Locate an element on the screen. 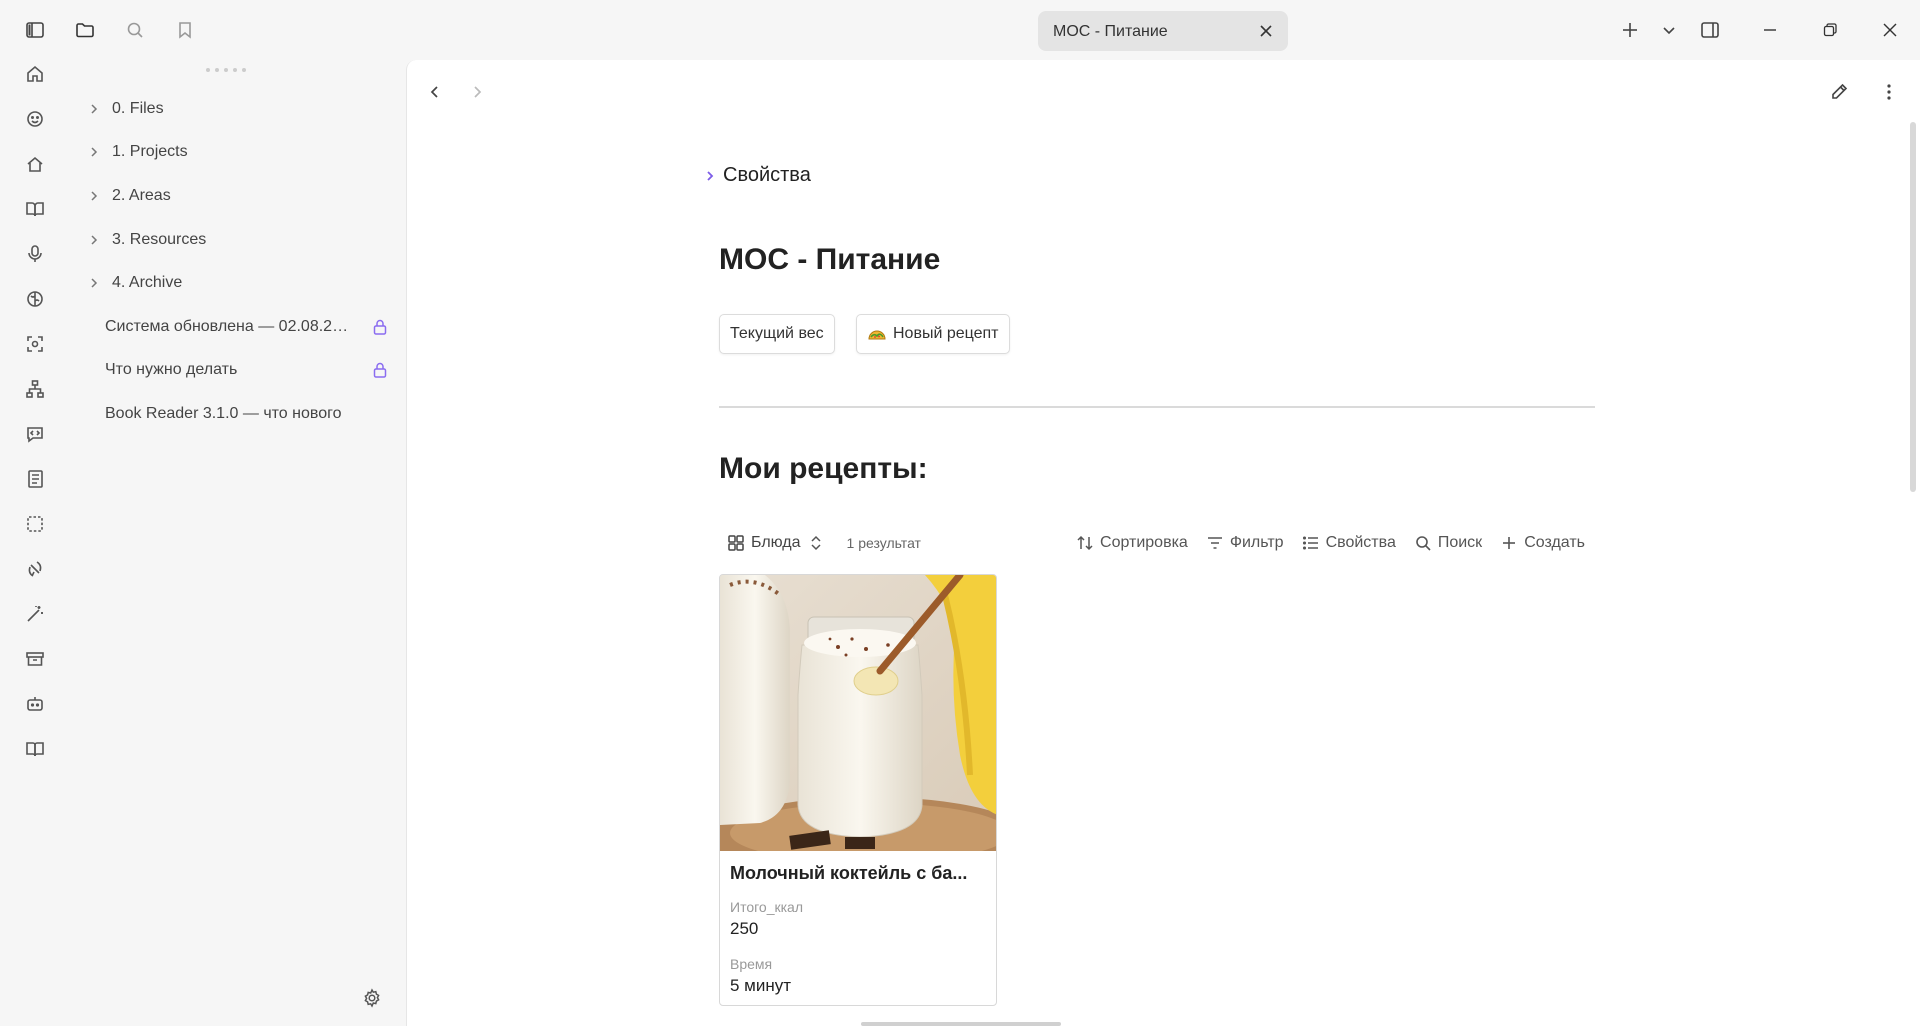 The height and width of the screenshot is (1026, 1920). tab-moc-nutrition: МОС - Питание is located at coordinates (1163, 31).